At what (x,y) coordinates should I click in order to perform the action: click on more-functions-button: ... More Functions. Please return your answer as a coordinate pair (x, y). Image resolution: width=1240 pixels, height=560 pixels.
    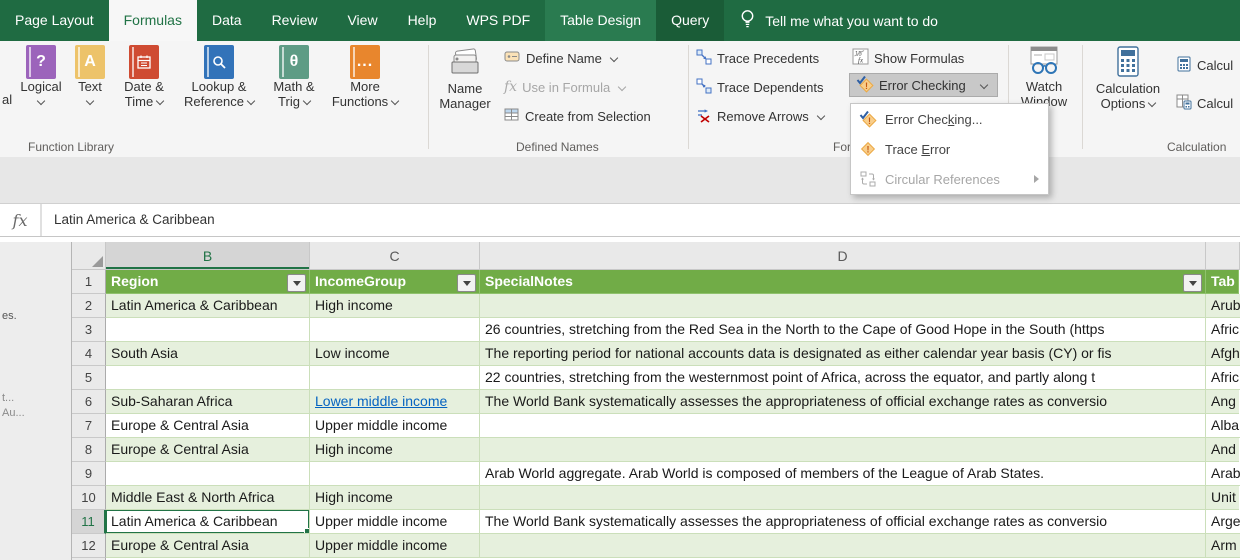
    Looking at the image, I should click on (365, 77).